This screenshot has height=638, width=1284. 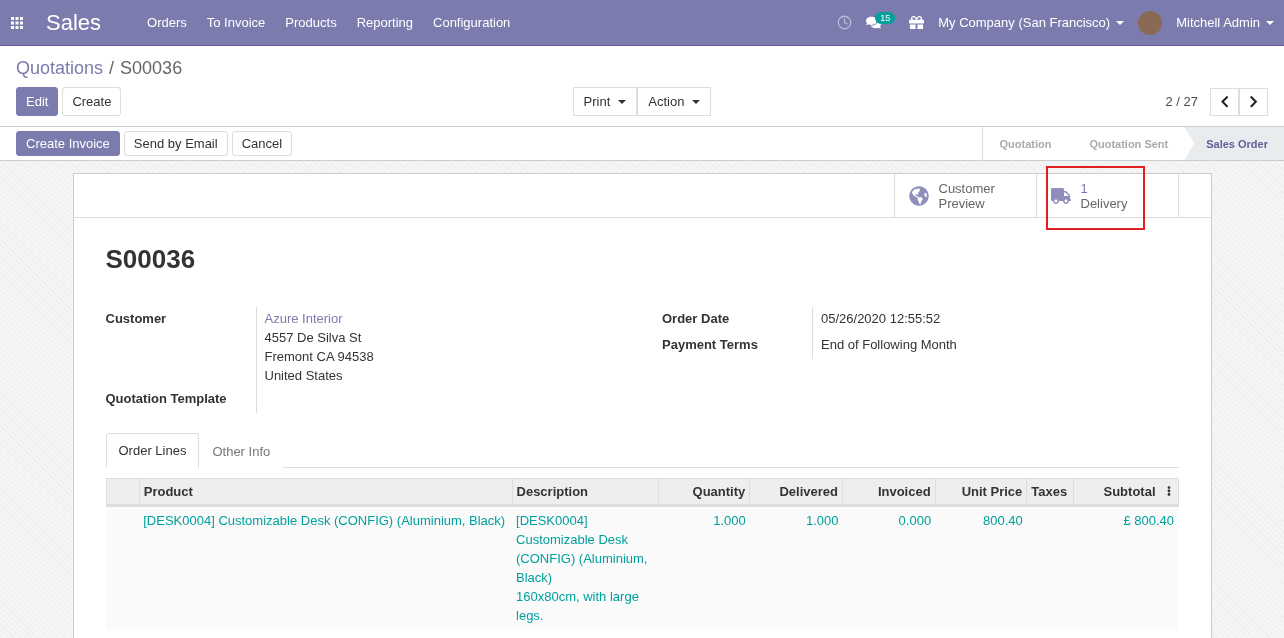 I want to click on truck-icon, so click(x=1060, y=195).